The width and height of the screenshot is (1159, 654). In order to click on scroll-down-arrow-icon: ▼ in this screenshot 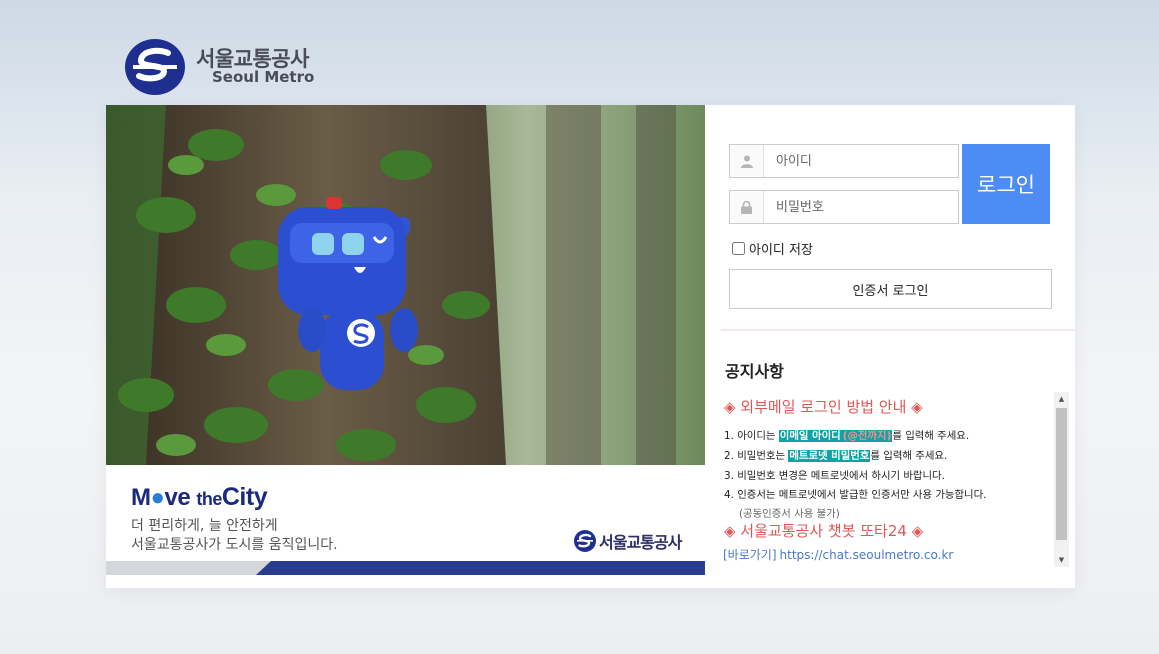, I will do `click(1061, 560)`.